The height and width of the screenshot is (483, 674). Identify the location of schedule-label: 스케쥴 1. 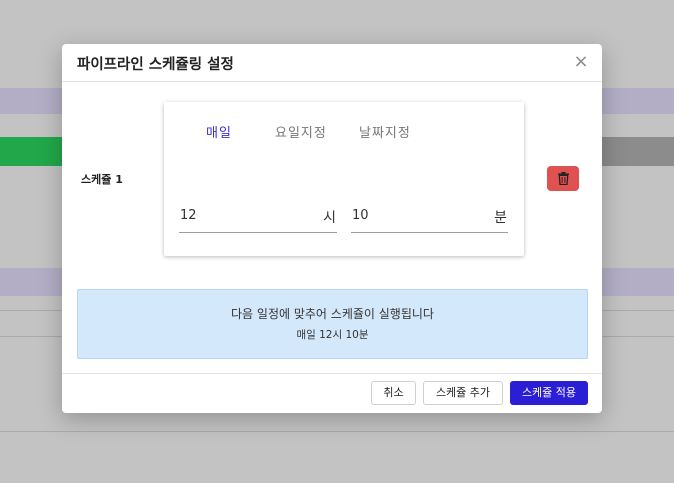
(102, 179).